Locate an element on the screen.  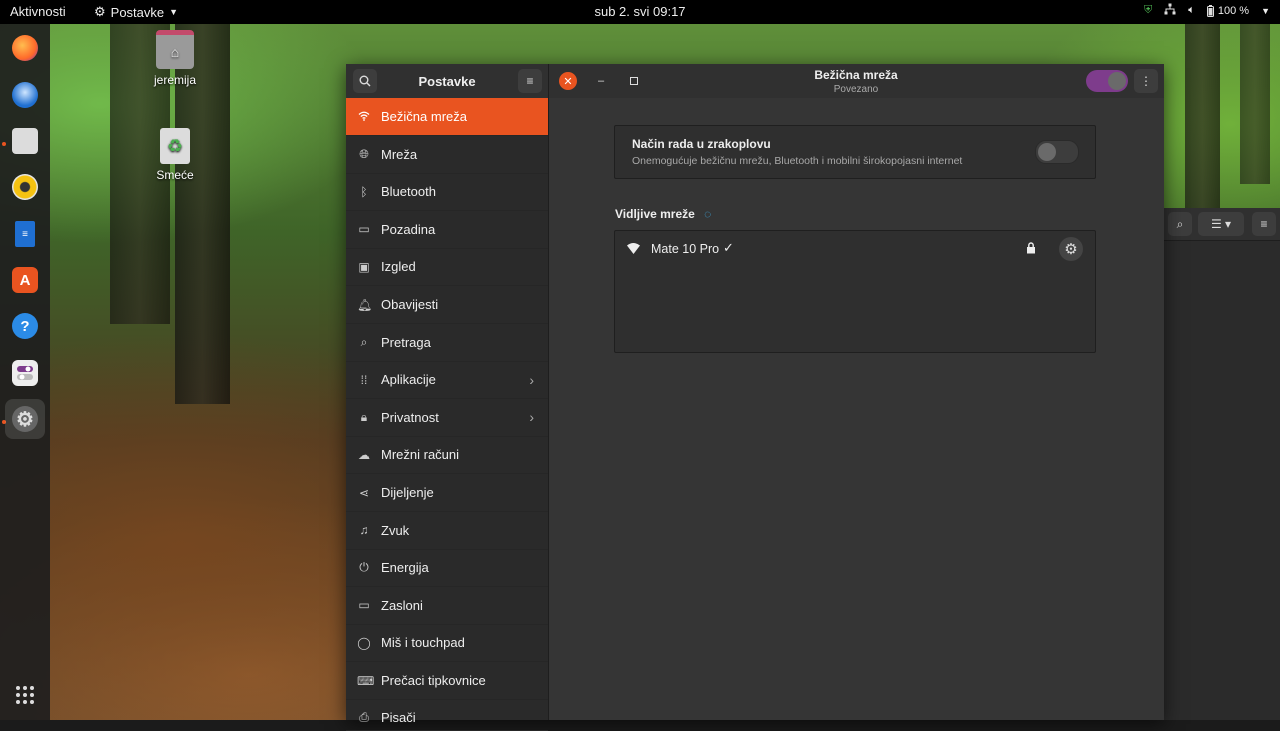
tweaks-icon is located at coordinates (25, 373).